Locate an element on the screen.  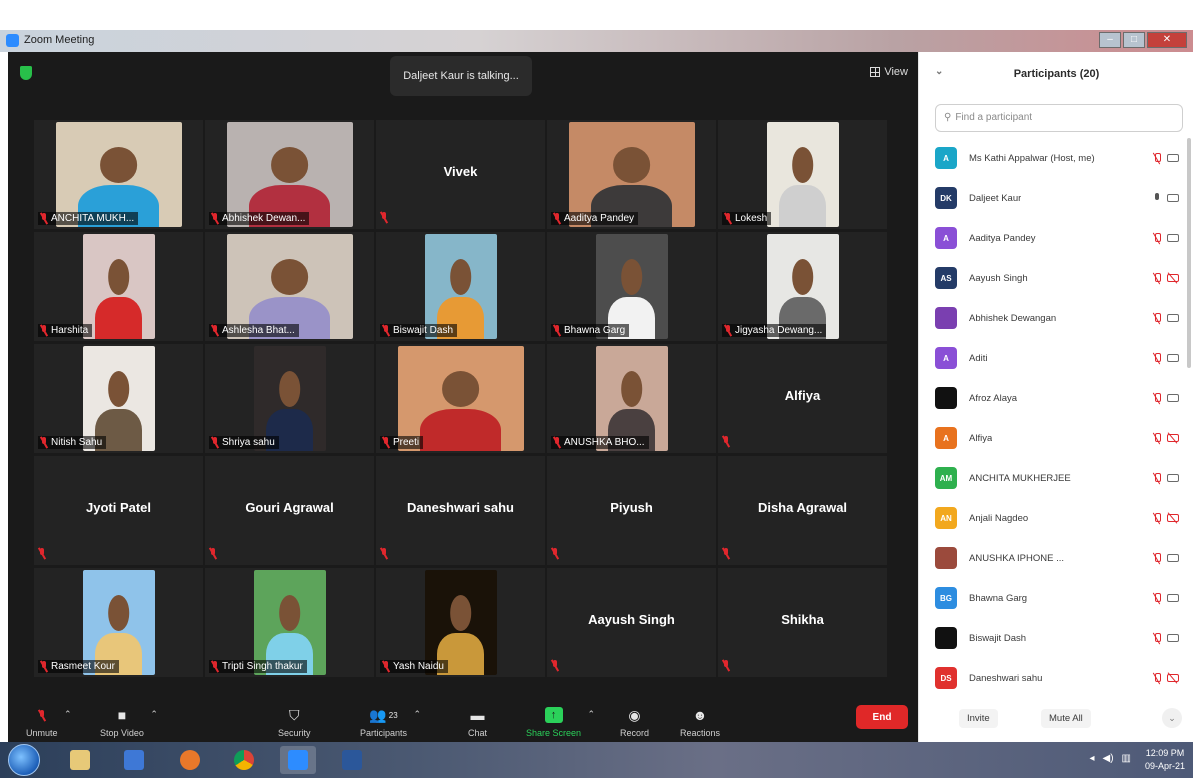
taskbar-media-player-icon is located at coordinates (134, 760).